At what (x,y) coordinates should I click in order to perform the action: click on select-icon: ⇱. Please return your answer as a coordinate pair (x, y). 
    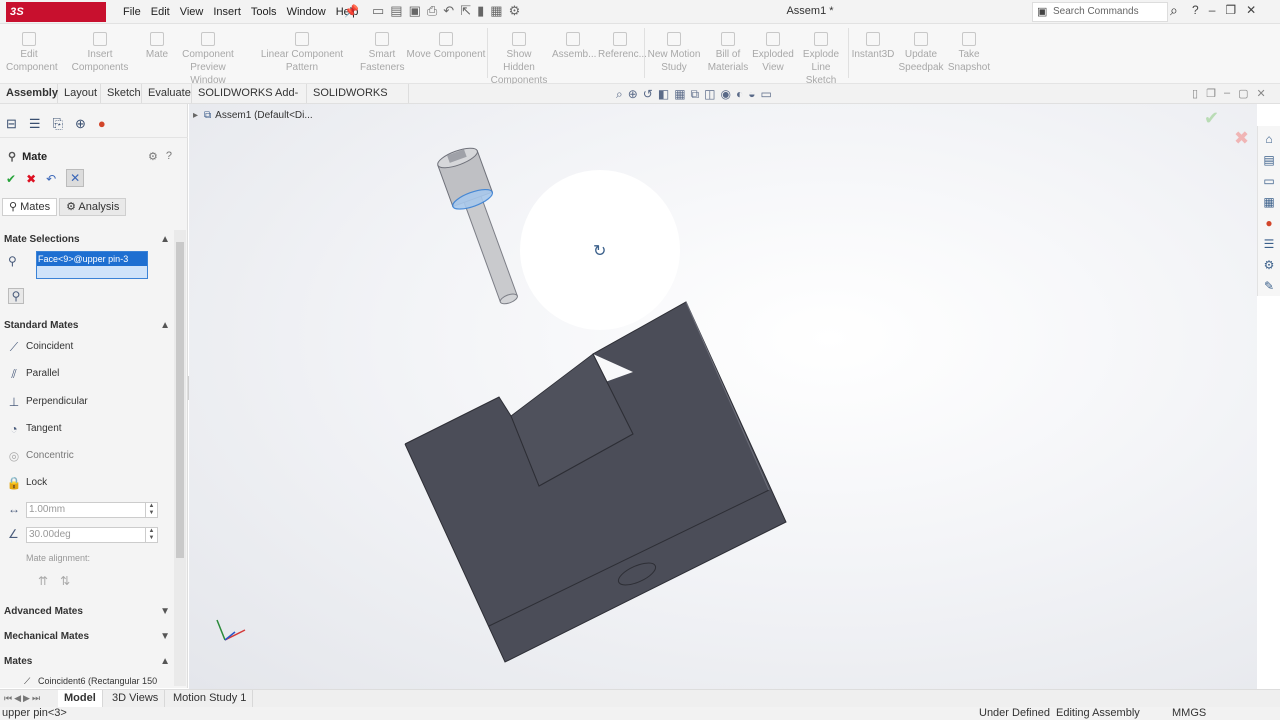
    Looking at the image, I should click on (465, 11).